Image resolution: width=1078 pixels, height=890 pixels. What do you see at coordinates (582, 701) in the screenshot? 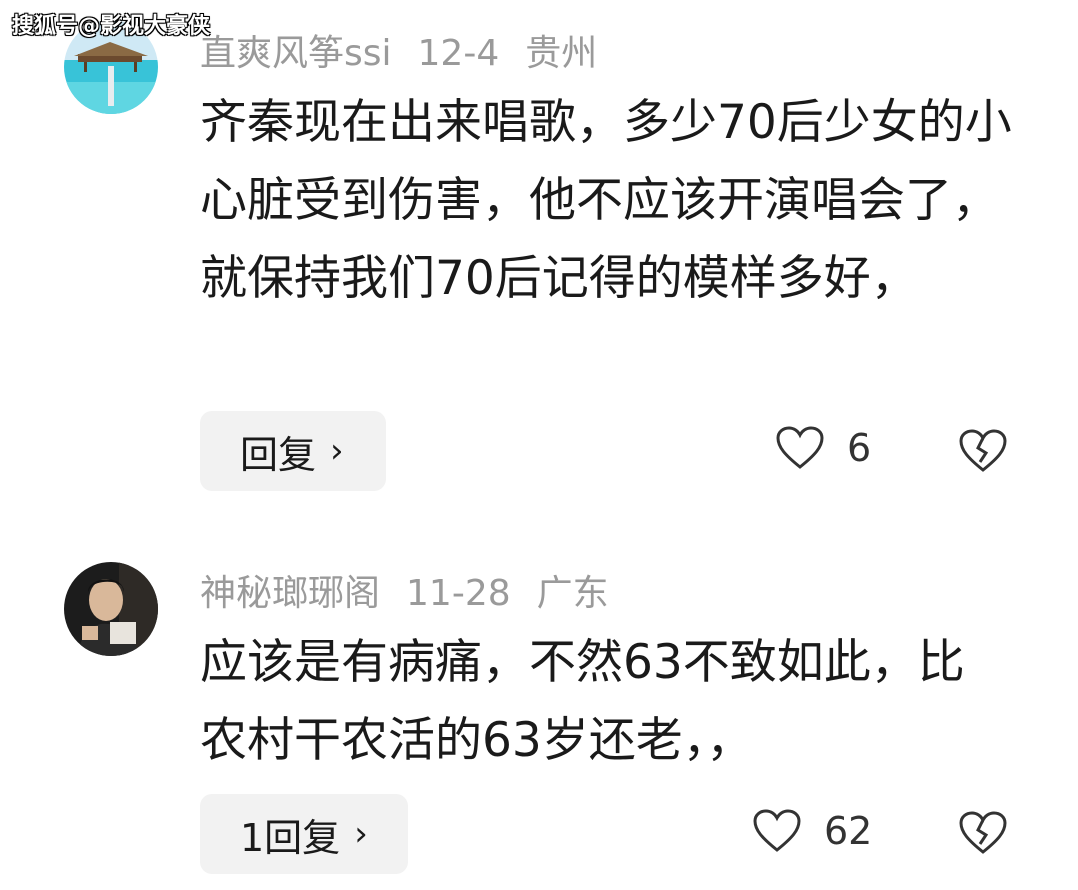
I see `comment-text: 应该是有病痛，不然63不致如此，比农村干农活的63岁还老，，` at bounding box center [582, 701].